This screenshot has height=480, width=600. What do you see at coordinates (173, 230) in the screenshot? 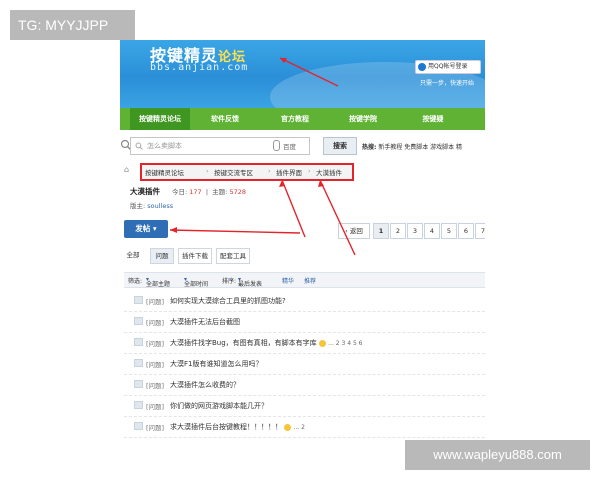
I see `arrow-head` at bounding box center [173, 230].